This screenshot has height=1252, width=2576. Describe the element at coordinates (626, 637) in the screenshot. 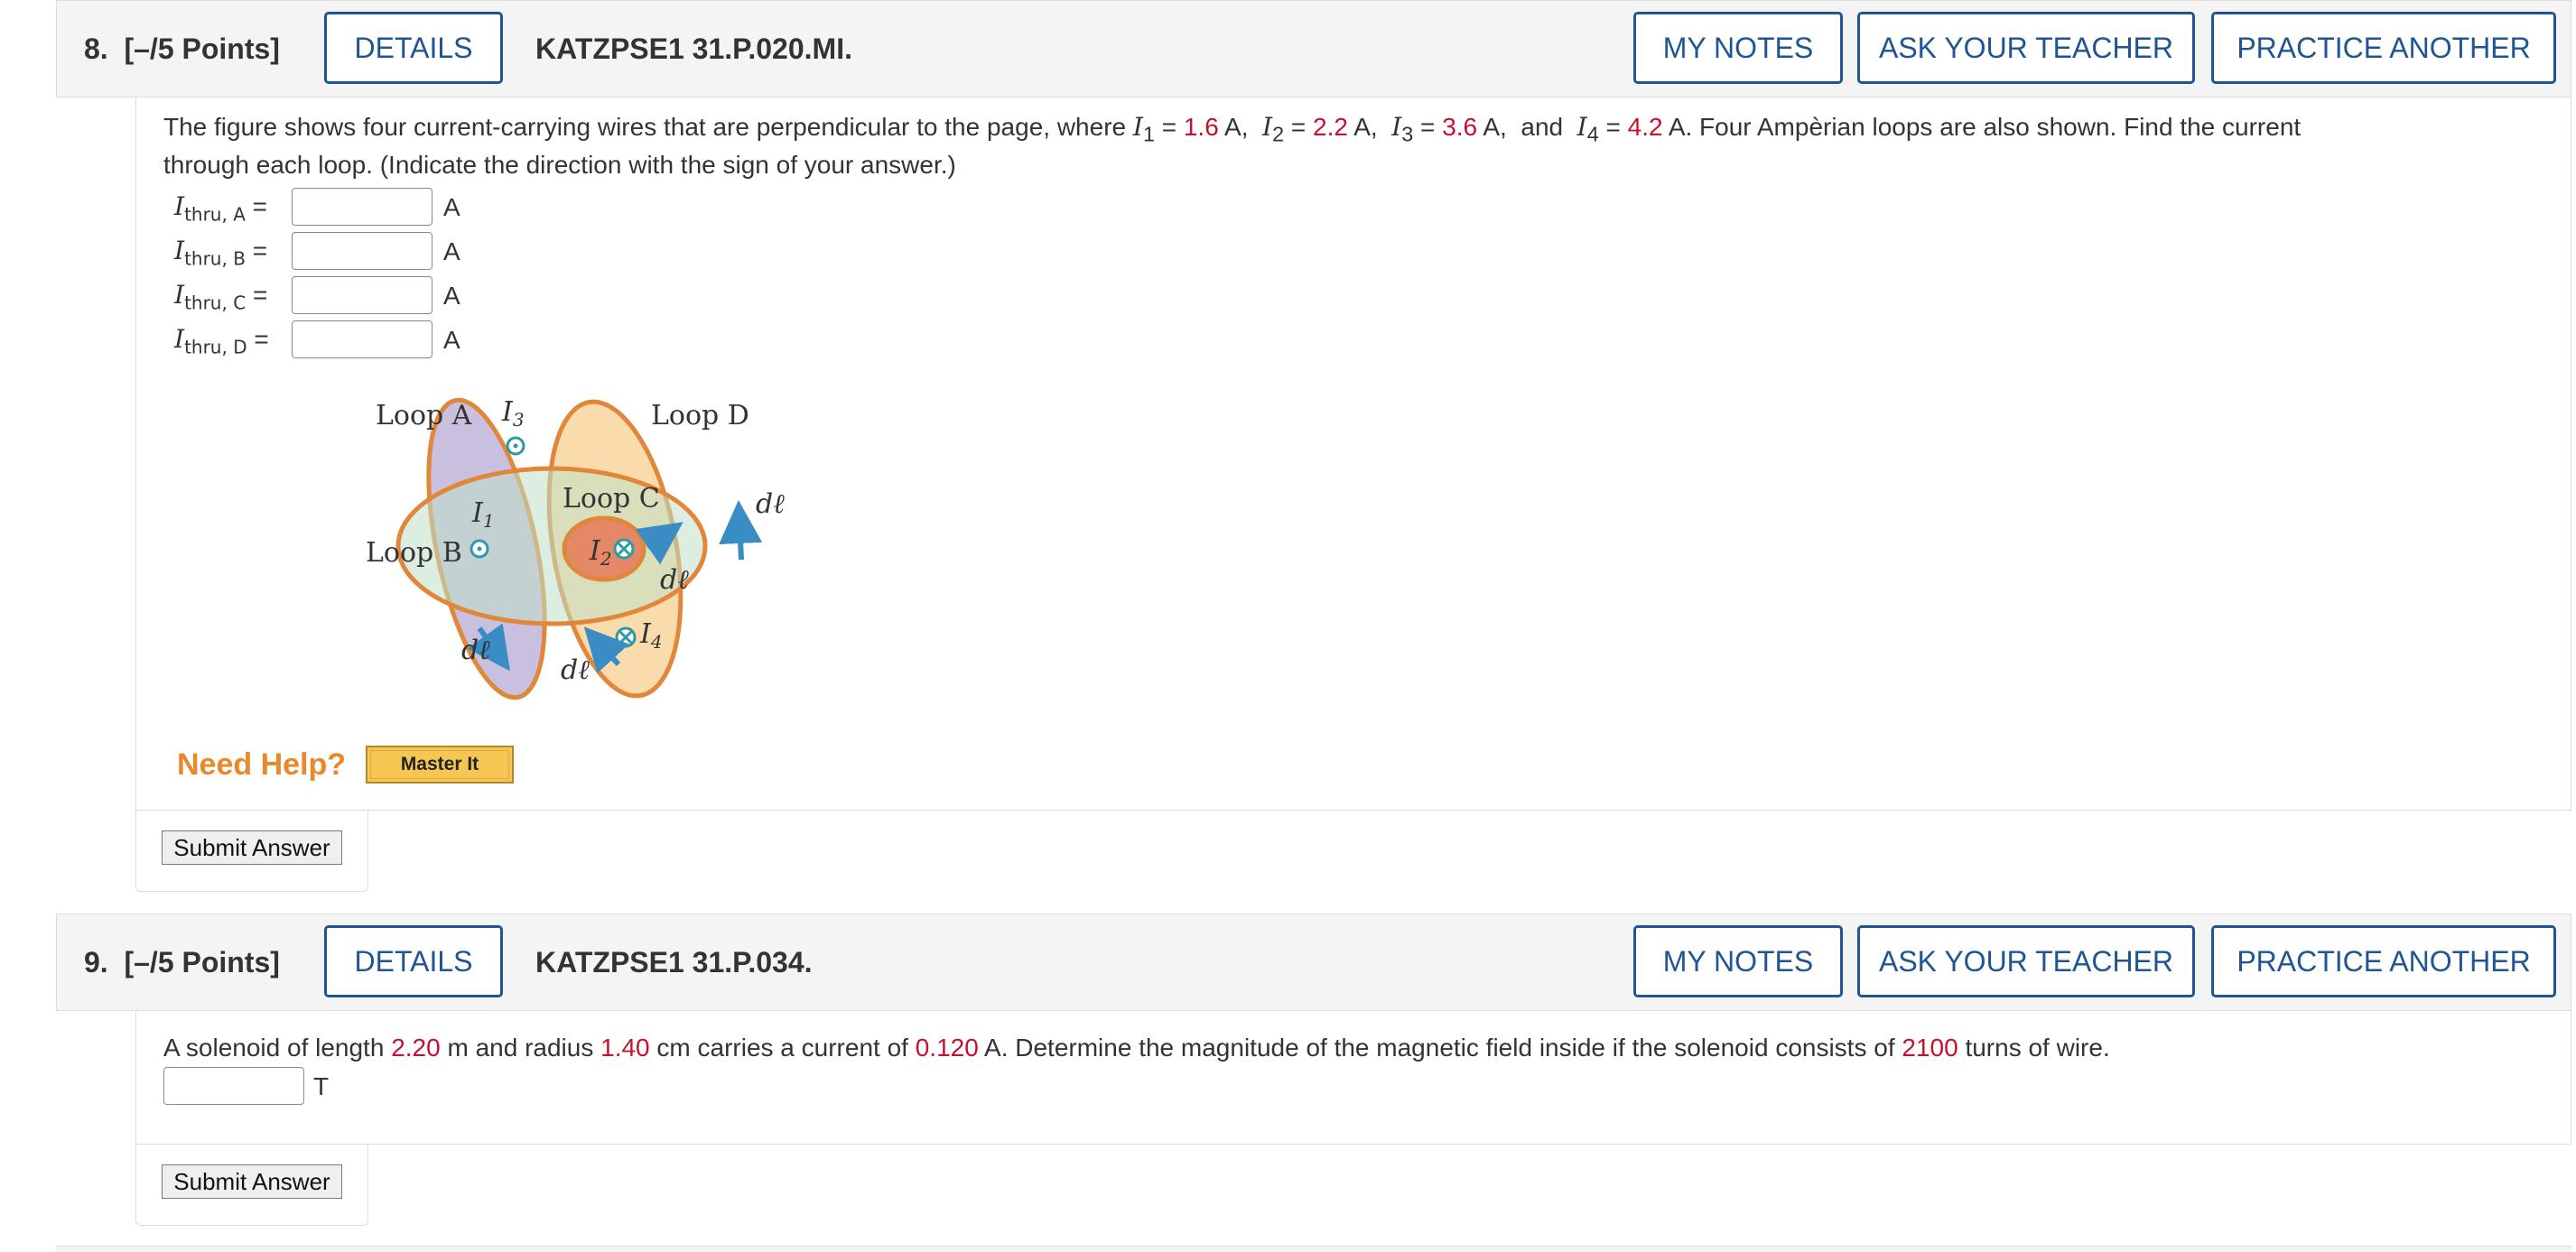

I see `current-i4-cross-icon` at that location.